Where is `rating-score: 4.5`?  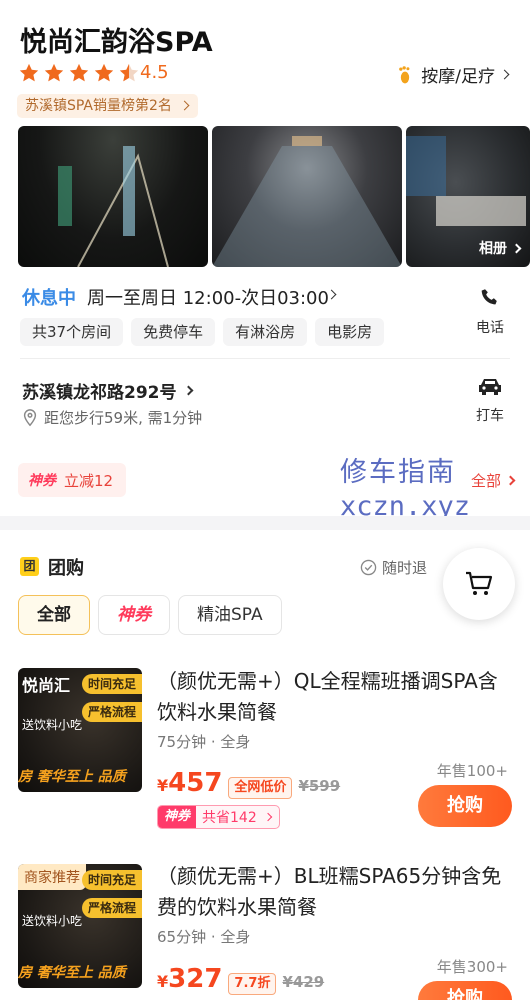
rating-score: 4.5 is located at coordinates (154, 72).